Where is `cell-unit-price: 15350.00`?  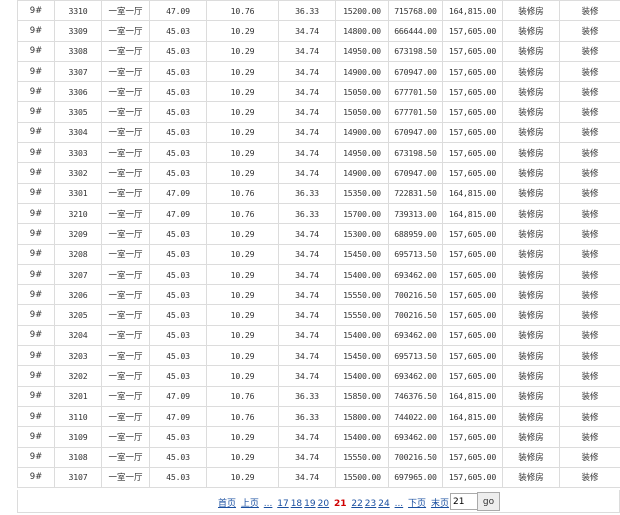 cell-unit-price: 15350.00 is located at coordinates (362, 193).